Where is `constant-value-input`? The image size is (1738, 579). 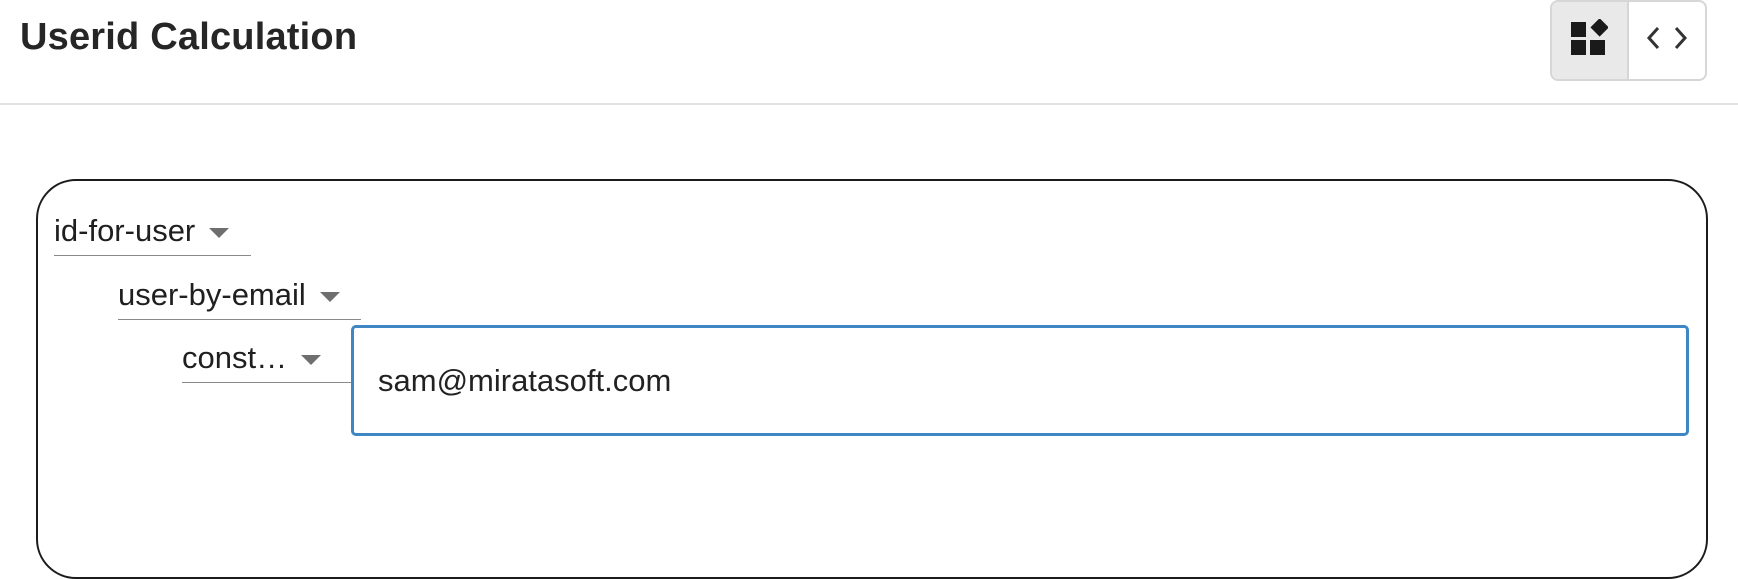
constant-value-input is located at coordinates (1020, 380).